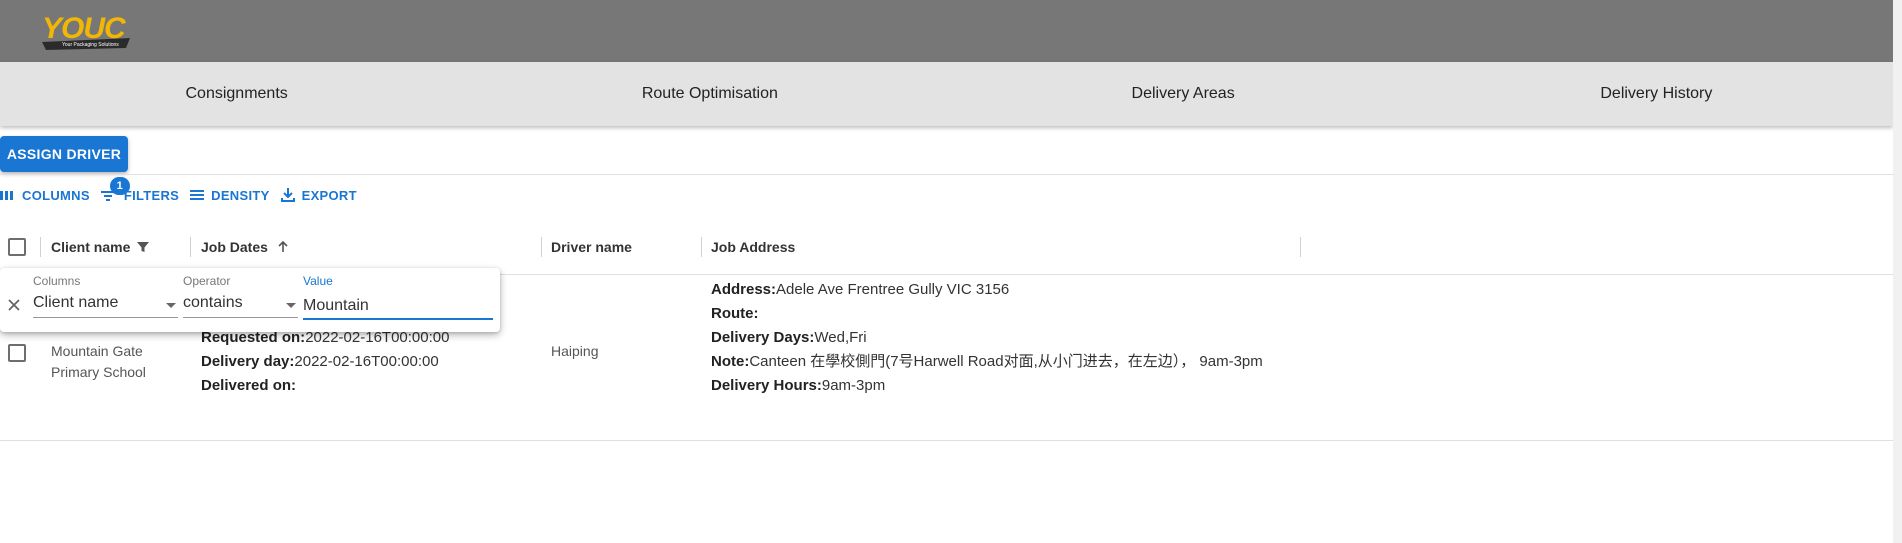 The image size is (1902, 543). I want to click on delivery-hours-line: Delivery Hours: 9am-3pm, so click(996, 386).